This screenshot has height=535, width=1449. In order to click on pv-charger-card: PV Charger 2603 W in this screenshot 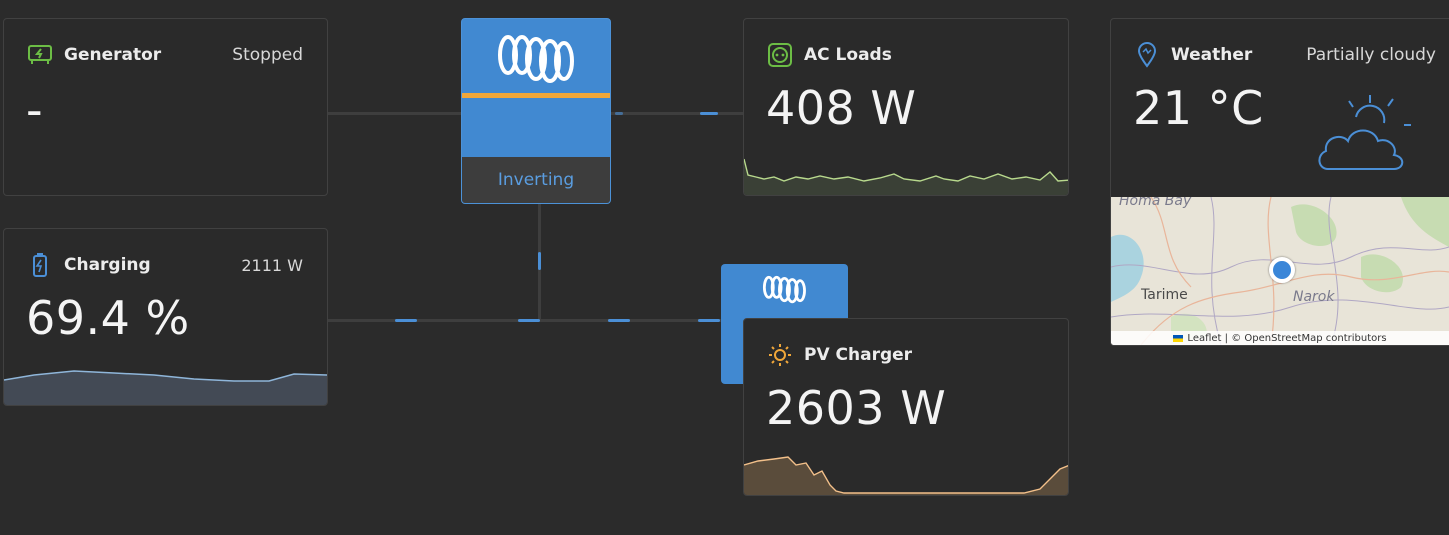, I will do `click(906, 407)`.